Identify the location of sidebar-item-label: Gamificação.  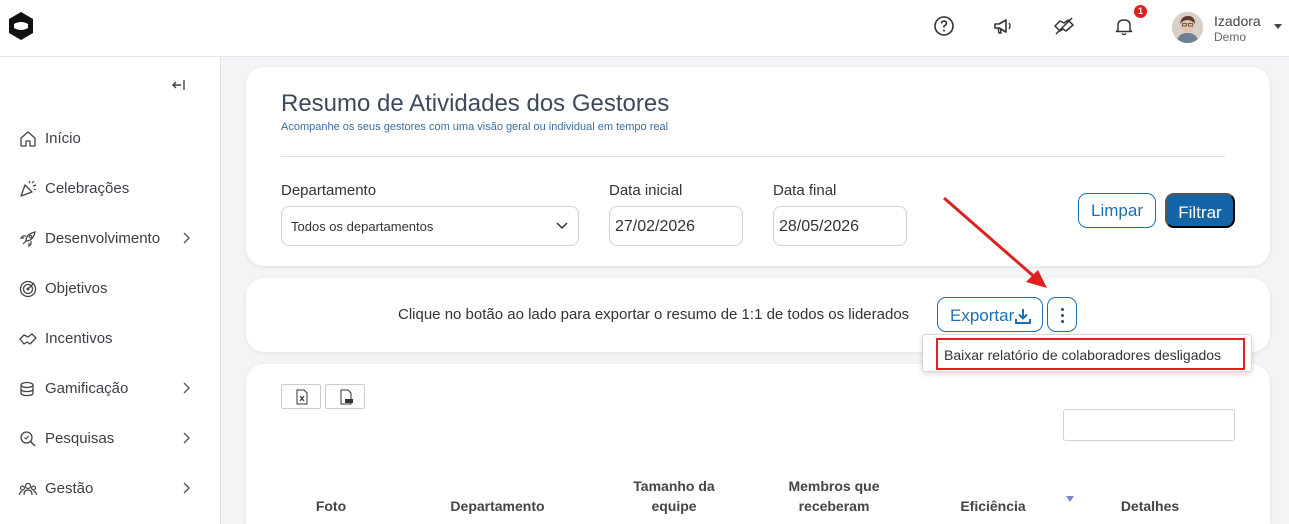
(87, 388).